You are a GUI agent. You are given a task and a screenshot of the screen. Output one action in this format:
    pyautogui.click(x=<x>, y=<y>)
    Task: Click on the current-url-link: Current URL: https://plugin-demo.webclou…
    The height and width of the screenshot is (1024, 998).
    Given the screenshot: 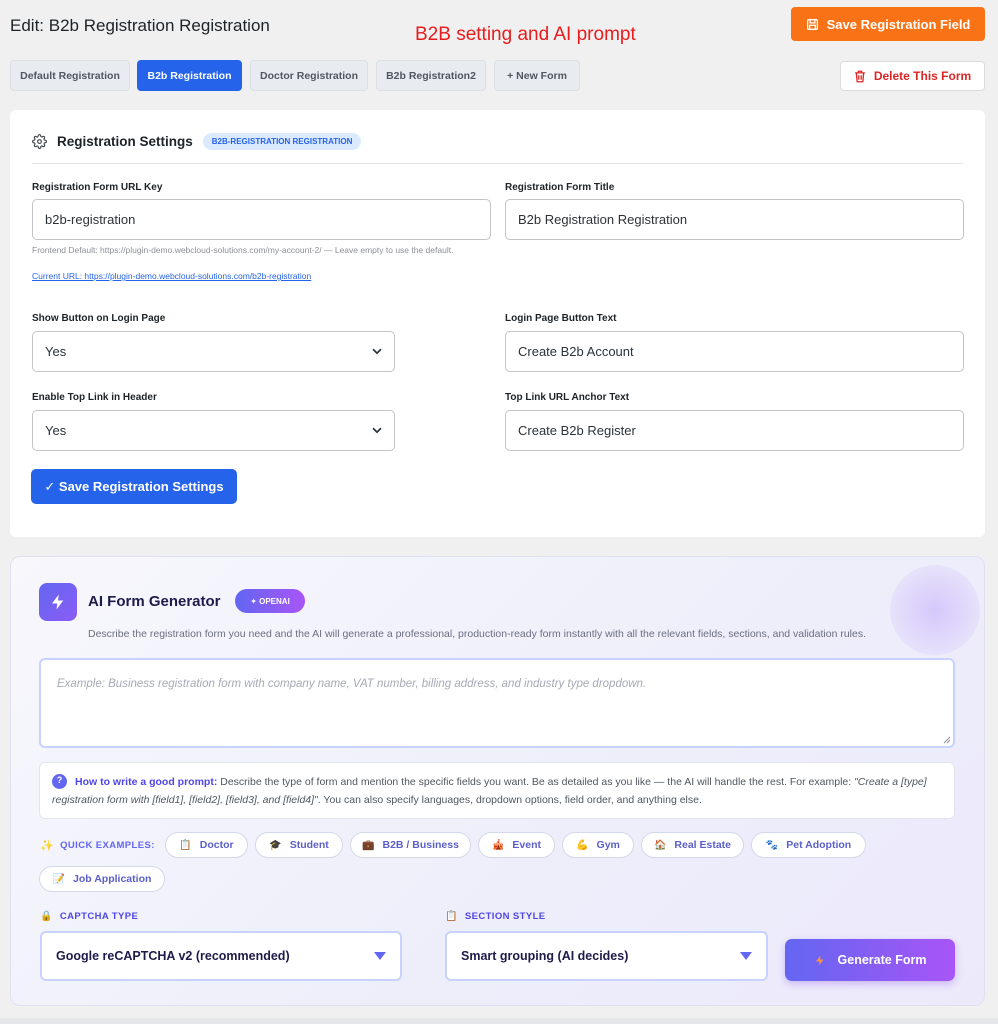 What is the action you would take?
    pyautogui.click(x=171, y=276)
    